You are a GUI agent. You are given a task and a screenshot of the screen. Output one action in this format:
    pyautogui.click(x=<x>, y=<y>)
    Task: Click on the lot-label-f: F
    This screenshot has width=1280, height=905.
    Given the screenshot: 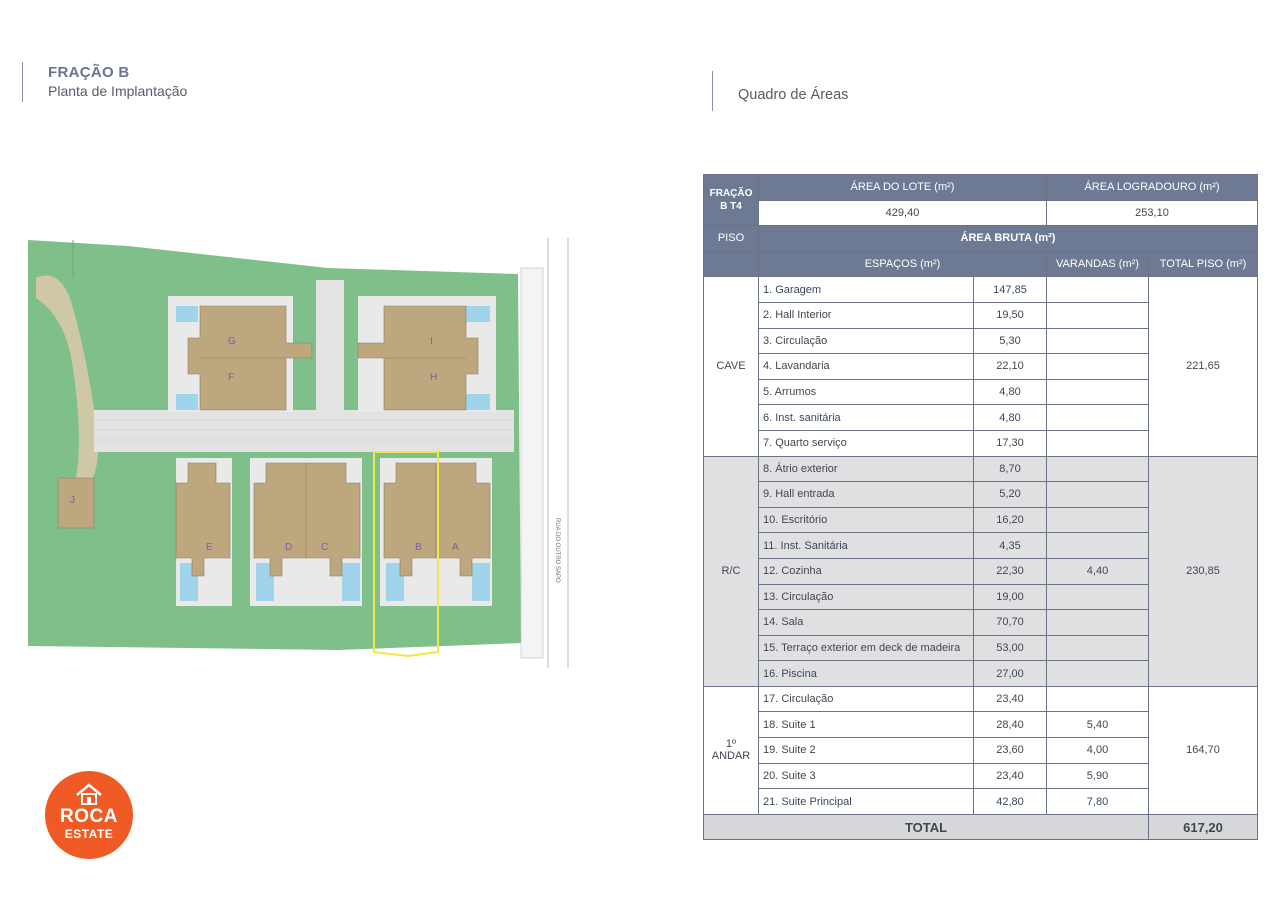 What is the action you would take?
    pyautogui.click(x=231, y=377)
    